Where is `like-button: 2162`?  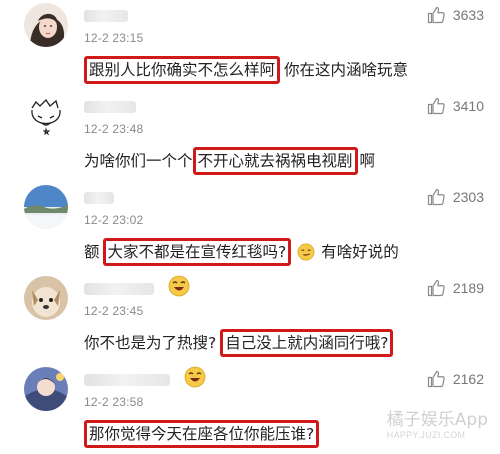 like-button: 2162 is located at coordinates (455, 379).